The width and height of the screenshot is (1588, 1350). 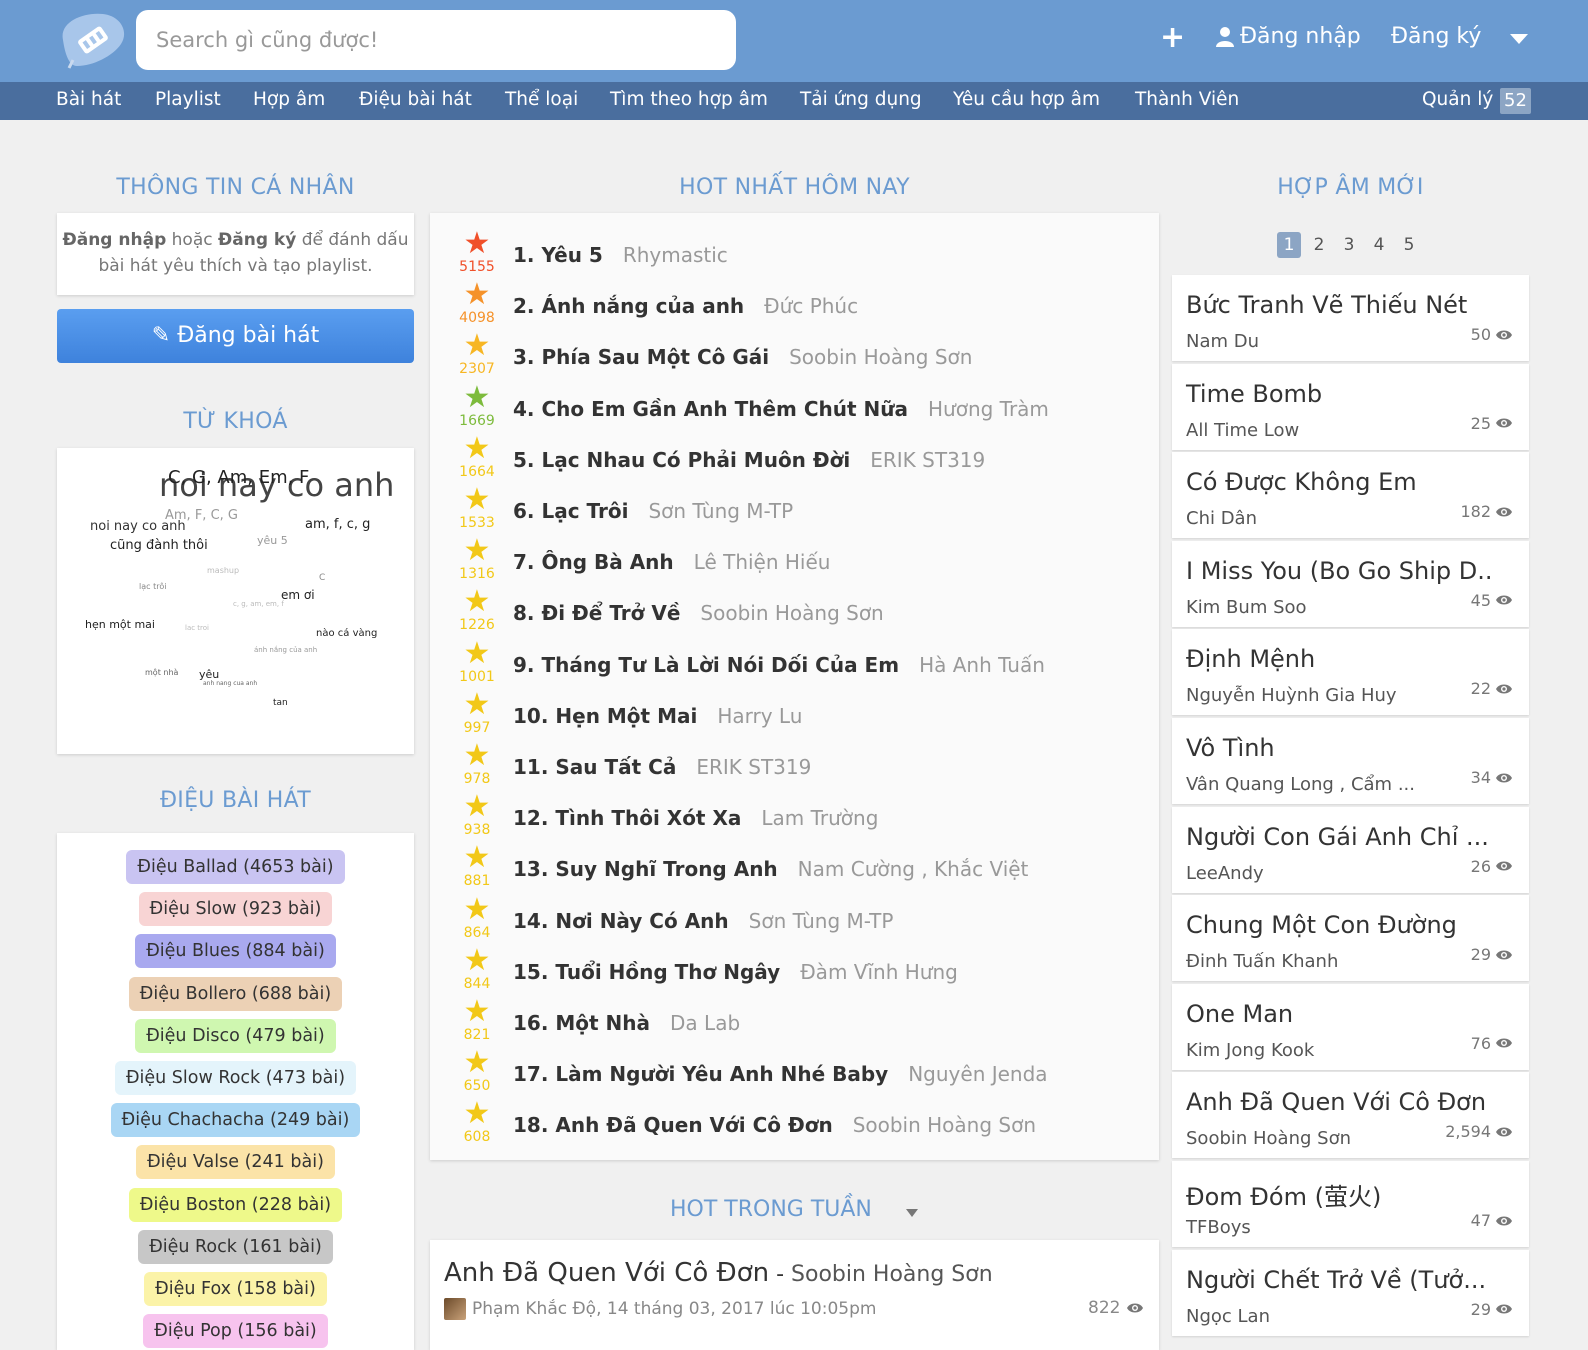 I want to click on new-chord-item: Chung Một Con Đường Đinh Tuấn Khanh 29, so click(x=1350, y=938).